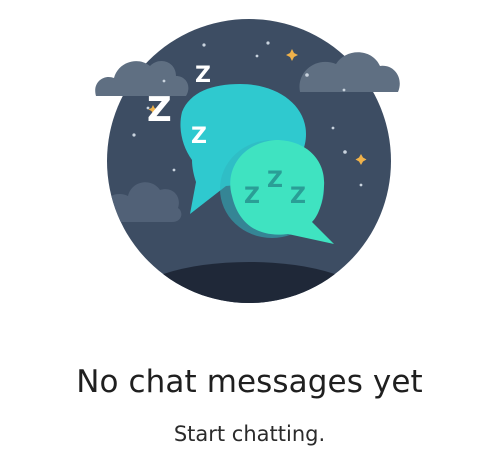  Describe the element at coordinates (249, 434) in the screenshot. I see `empty-state-subtitle: Start chatting.` at that location.